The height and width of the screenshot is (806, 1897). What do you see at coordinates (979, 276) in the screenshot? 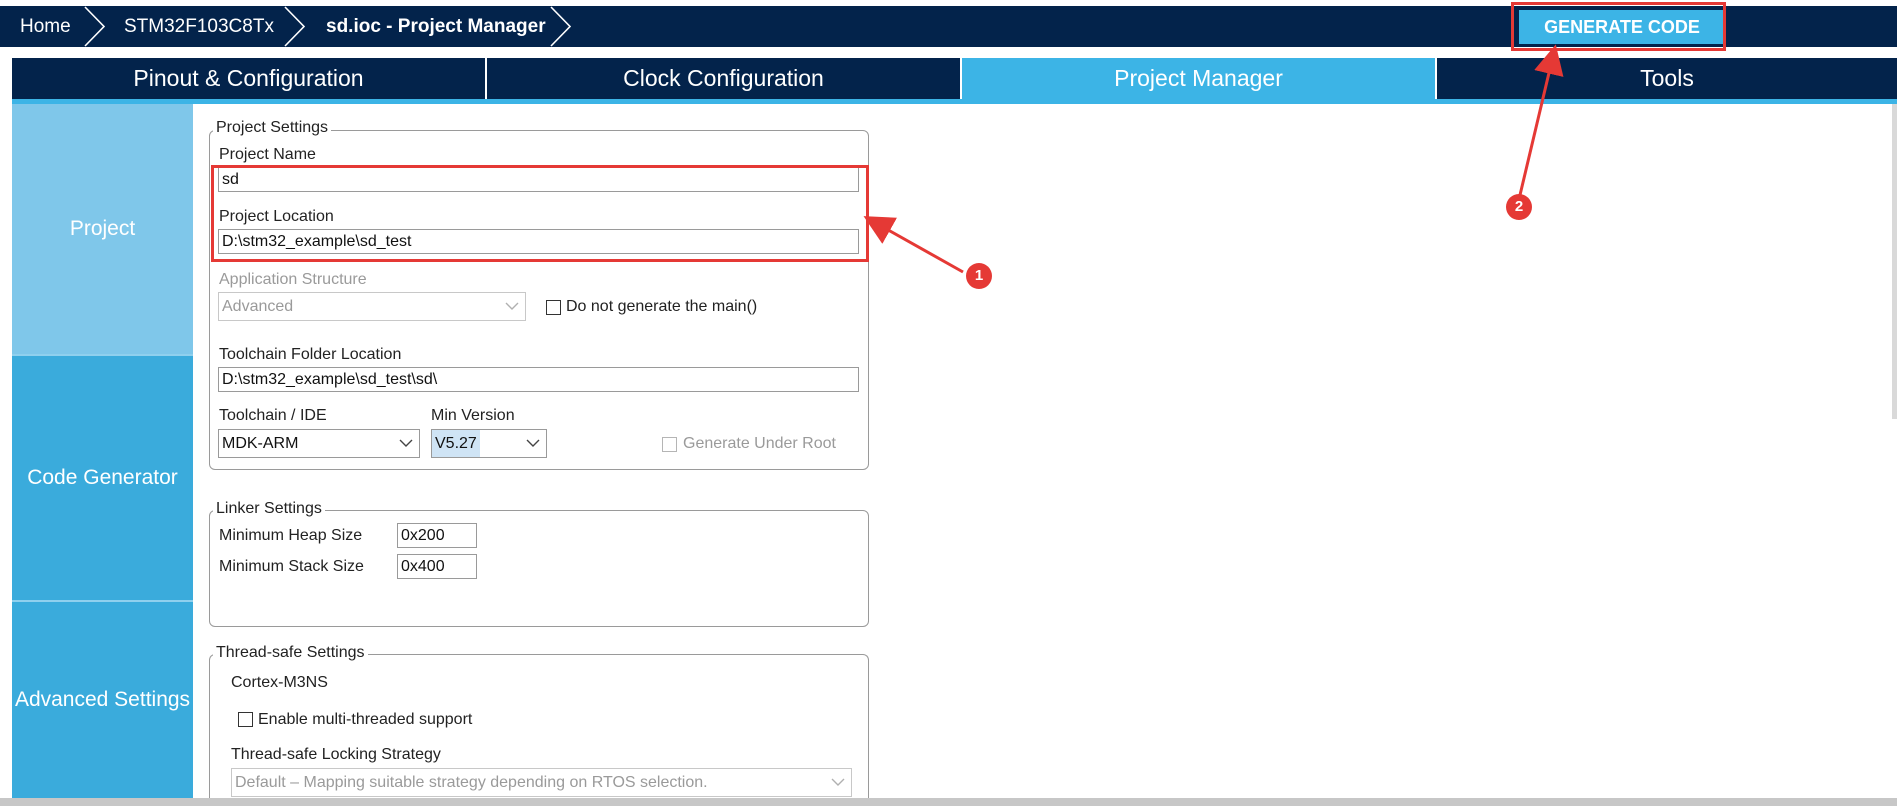
I see `annotation-badge-1: 1` at bounding box center [979, 276].